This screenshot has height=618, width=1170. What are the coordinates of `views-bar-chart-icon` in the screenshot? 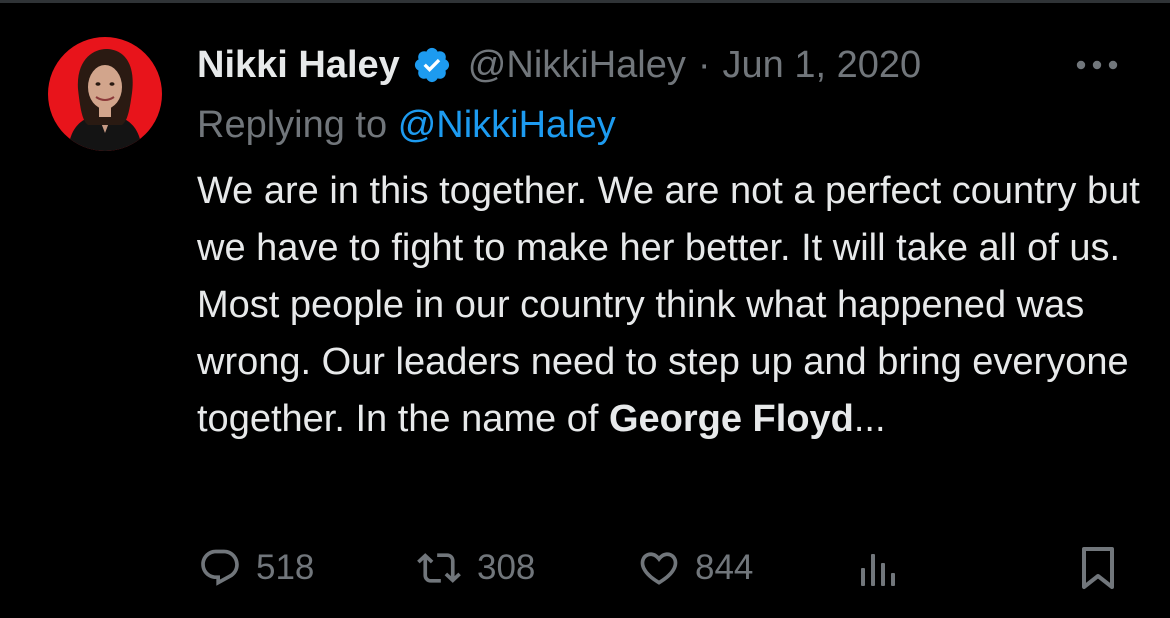 It's located at (878, 570).